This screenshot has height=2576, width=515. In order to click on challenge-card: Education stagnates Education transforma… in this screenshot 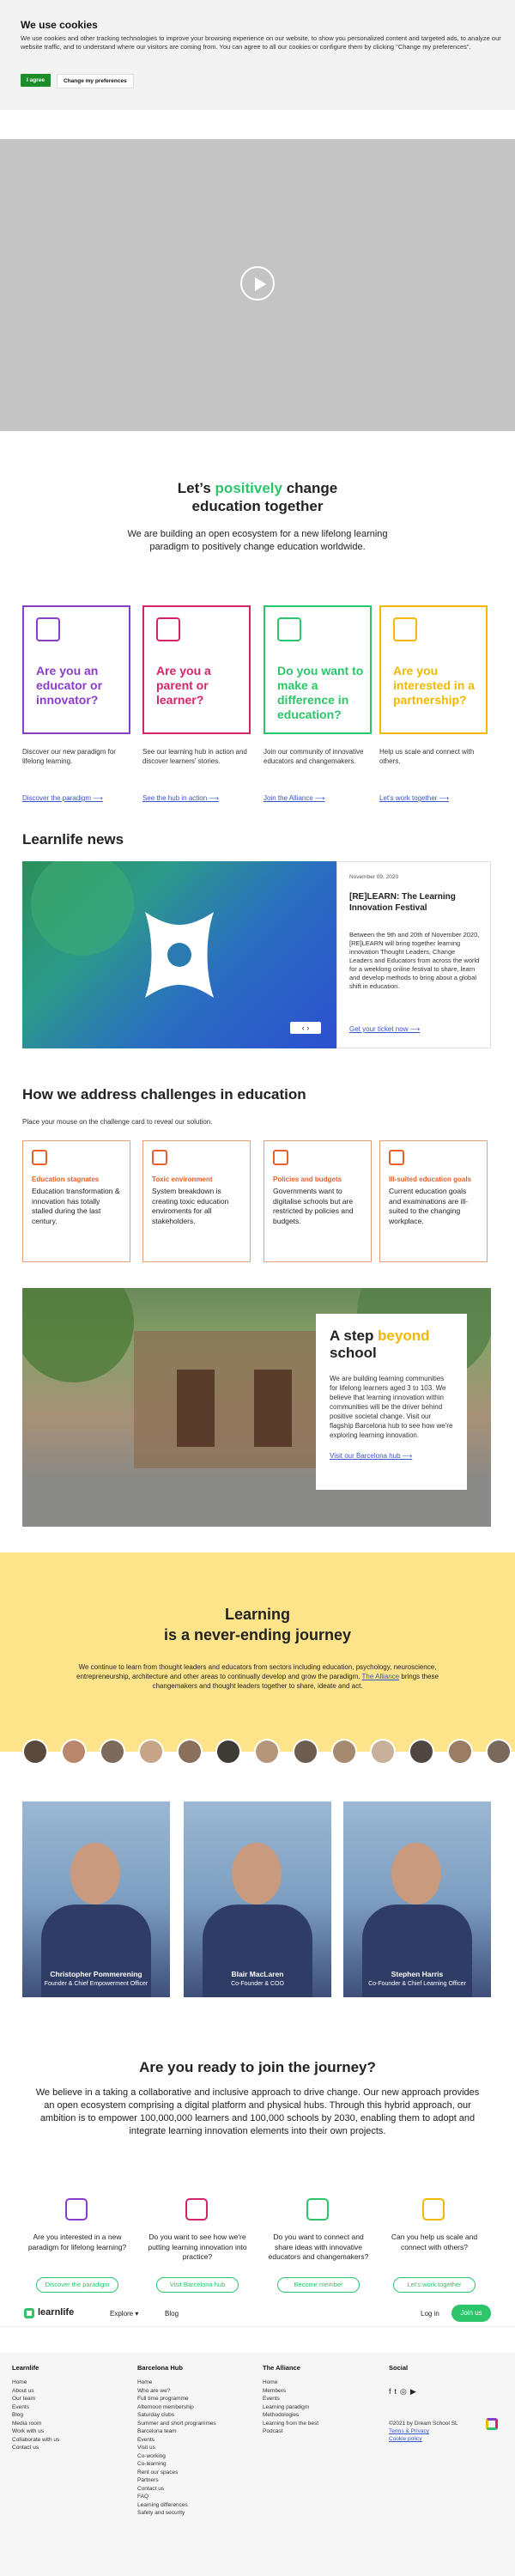, I will do `click(76, 1201)`.